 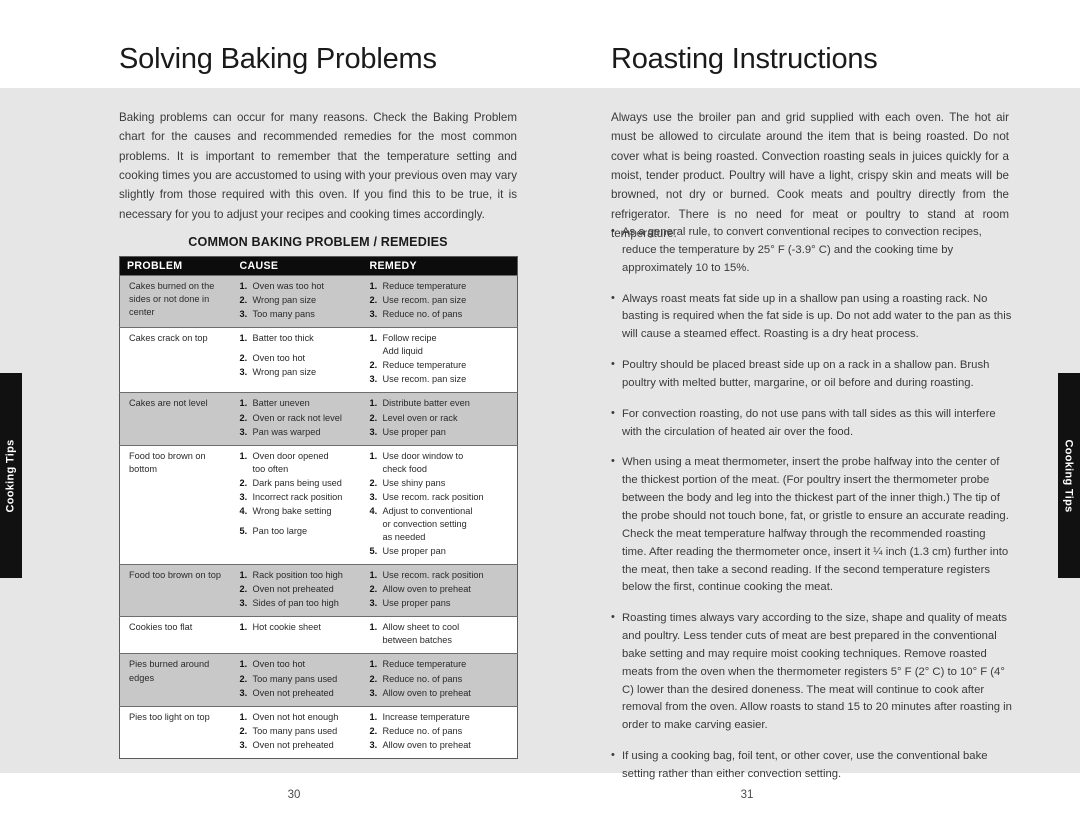 I want to click on cause-item-text: Too many pans used, so click(x=295, y=730).